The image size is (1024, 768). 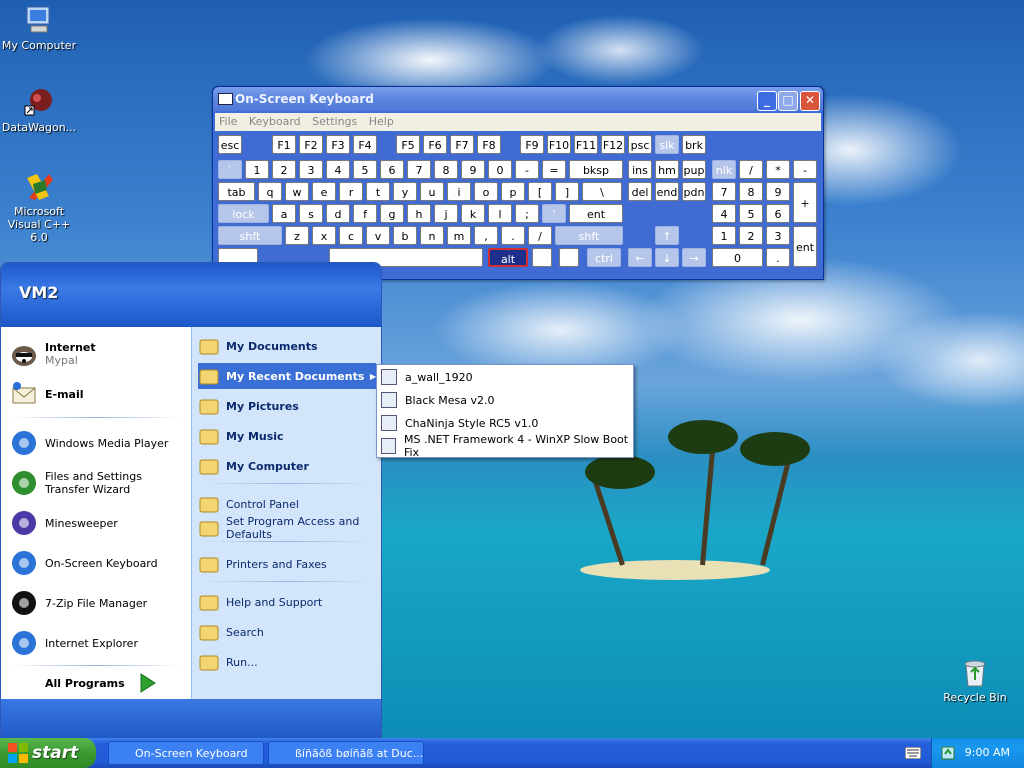 What do you see at coordinates (270, 191) in the screenshot?
I see `osk-key: q` at bounding box center [270, 191].